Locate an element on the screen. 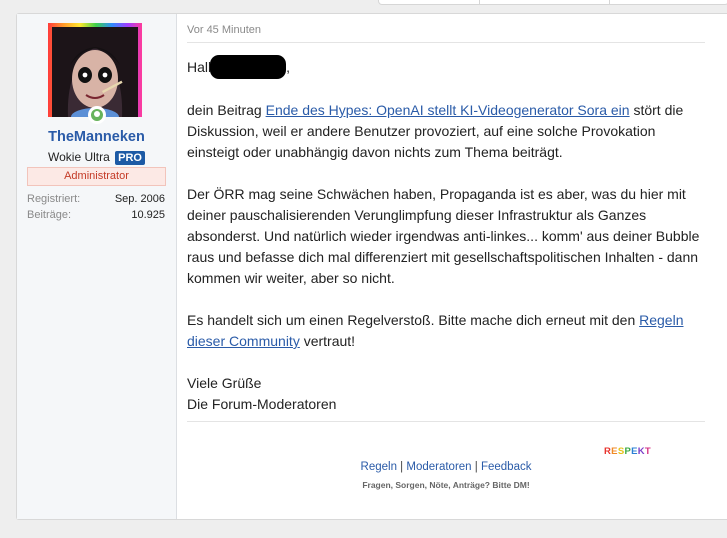 This screenshot has width=727, height=538. signature-tagline: Fragen, Sorgen, Nöte, Anträge? Bitte DM! is located at coordinates (446, 485).